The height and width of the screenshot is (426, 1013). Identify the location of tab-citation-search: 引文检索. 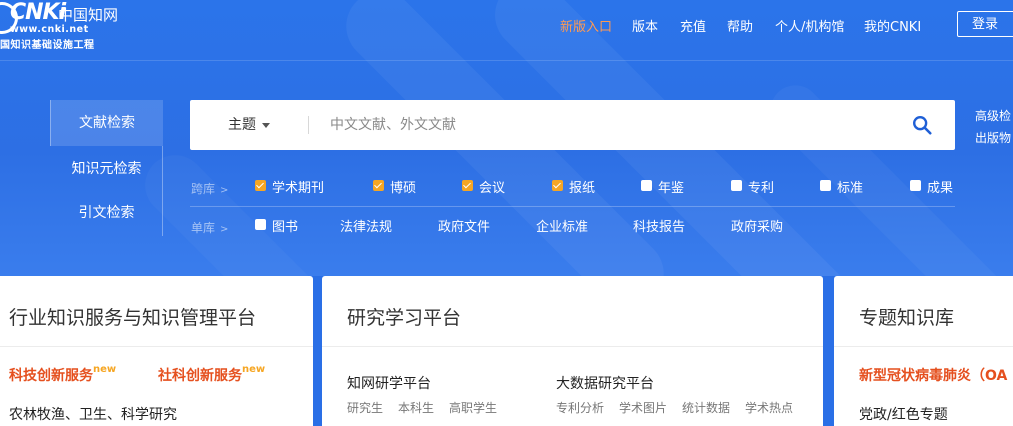
(106, 213).